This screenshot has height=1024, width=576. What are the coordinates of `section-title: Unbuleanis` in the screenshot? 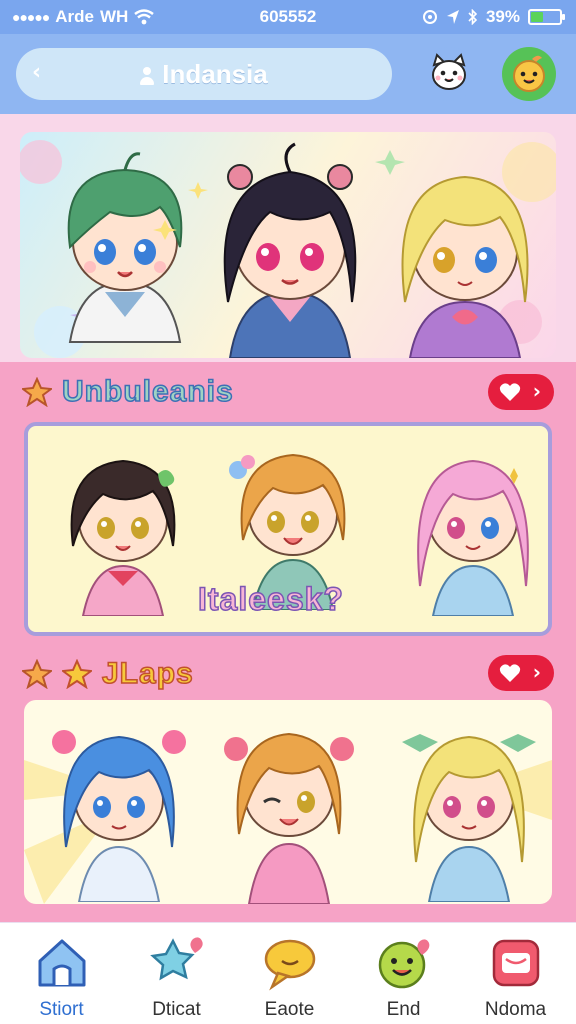 It's located at (147, 391).